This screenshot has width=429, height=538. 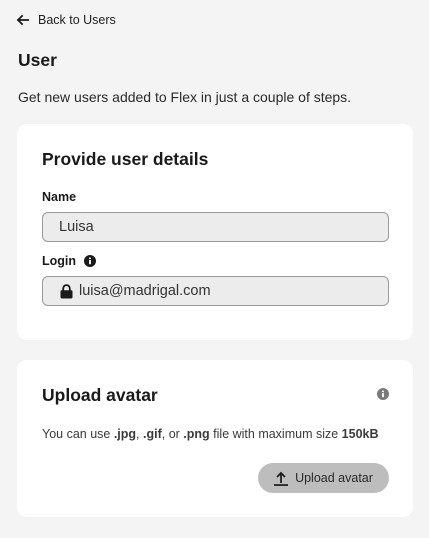 I want to click on back-to-users-link: Back to Users, so click(x=66, y=20).